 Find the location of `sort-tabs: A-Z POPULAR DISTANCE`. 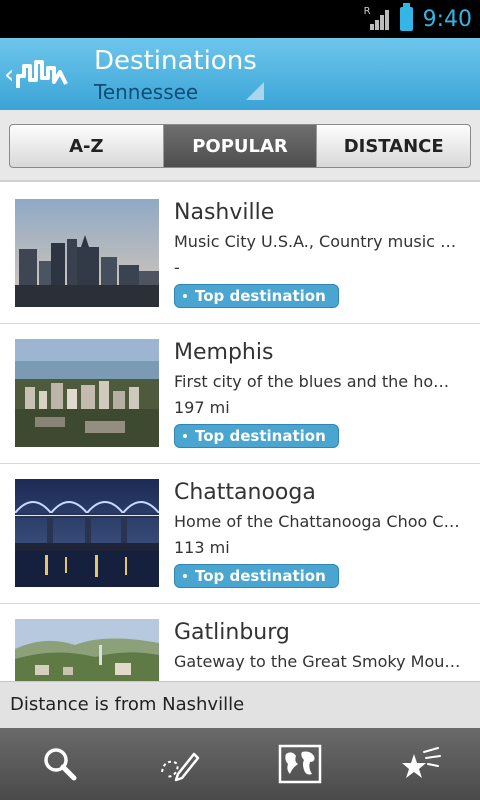

sort-tabs: A-Z POPULAR DISTANCE is located at coordinates (240, 146).